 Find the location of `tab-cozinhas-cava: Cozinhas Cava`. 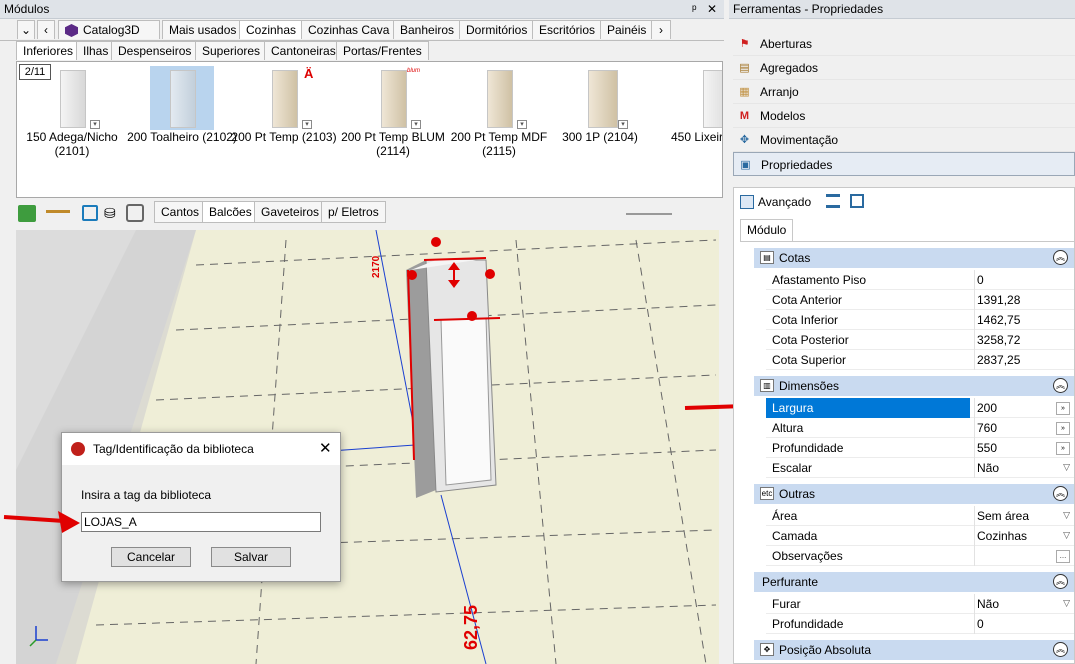

tab-cozinhas-cava: Cozinhas Cava is located at coordinates (349, 29).